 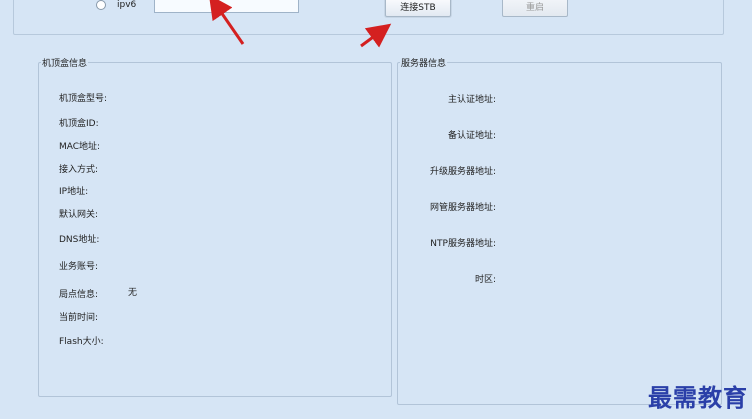 What do you see at coordinates (462, 172) in the screenshot?
I see `upgrade-server-address-label: 升级服务器地址:` at bounding box center [462, 172].